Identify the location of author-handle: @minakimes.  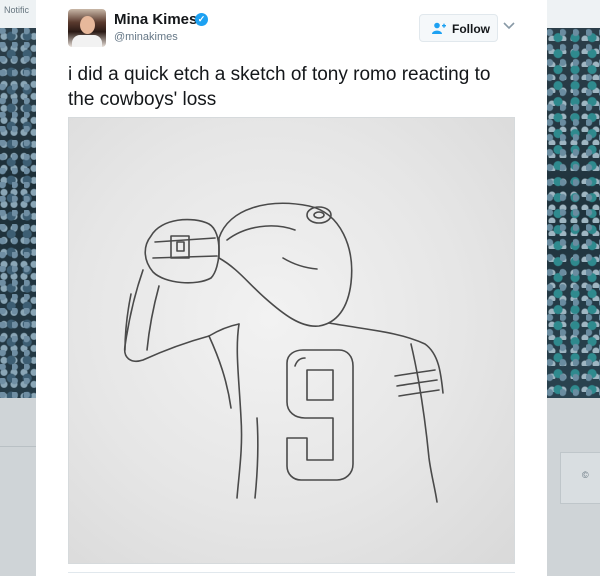
(146, 37).